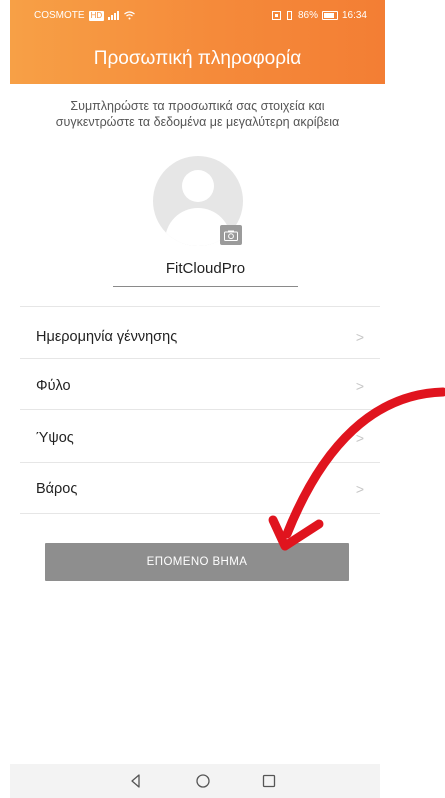  Describe the element at coordinates (114, 15) in the screenshot. I see `signal-icon` at that location.